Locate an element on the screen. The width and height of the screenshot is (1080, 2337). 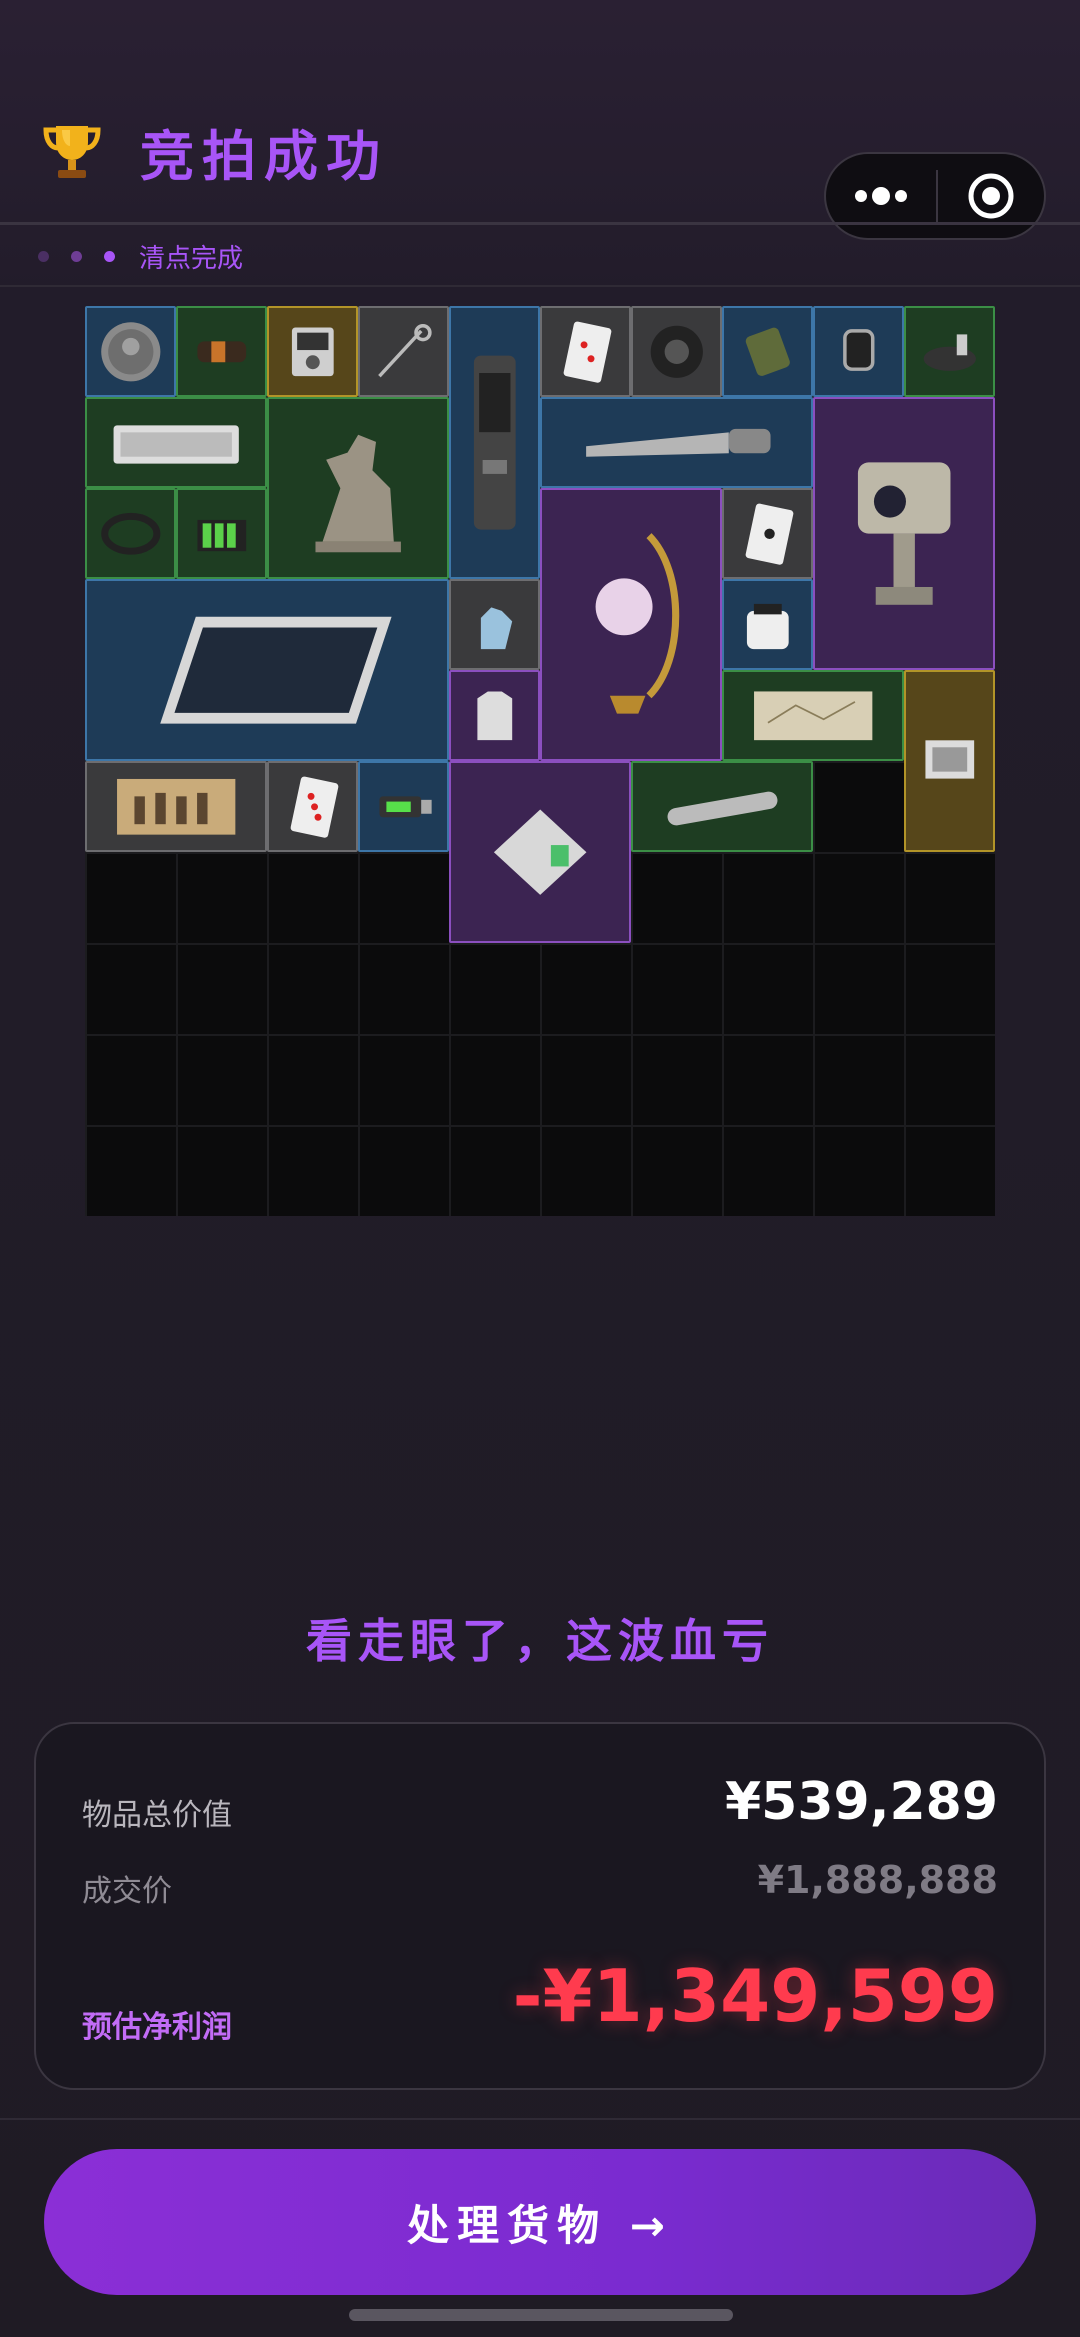
inventory-item-ssd-drive is located at coordinates (540, 852).